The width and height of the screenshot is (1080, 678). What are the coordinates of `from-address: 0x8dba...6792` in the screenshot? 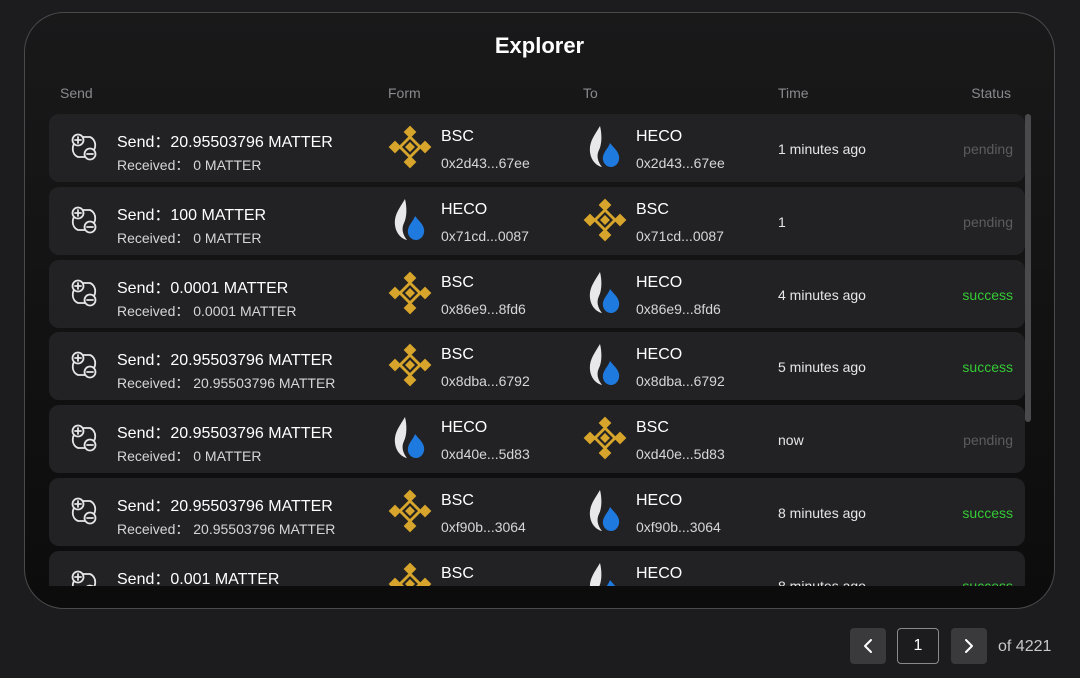 It's located at (485, 381).